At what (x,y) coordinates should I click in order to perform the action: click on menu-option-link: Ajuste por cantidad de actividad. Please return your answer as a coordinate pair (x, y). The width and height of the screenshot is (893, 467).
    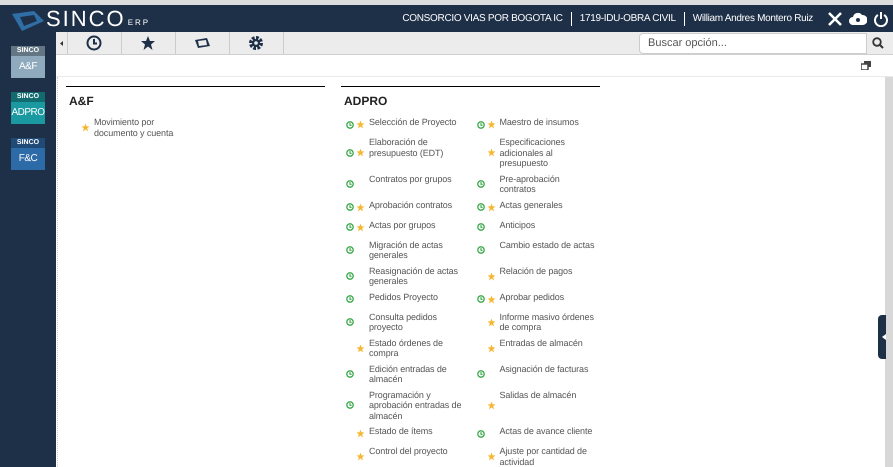
    Looking at the image, I should click on (550, 456).